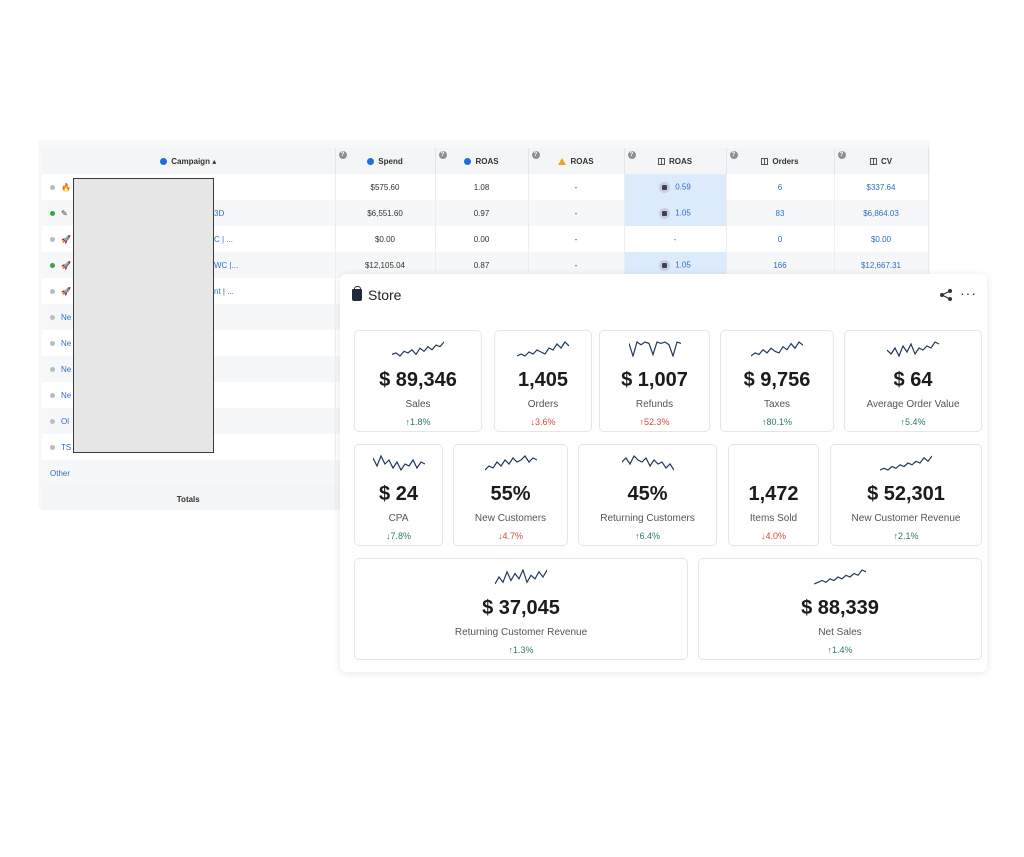 The height and width of the screenshot is (857, 1024). I want to click on cell-spend: $6,551.60, so click(385, 213).